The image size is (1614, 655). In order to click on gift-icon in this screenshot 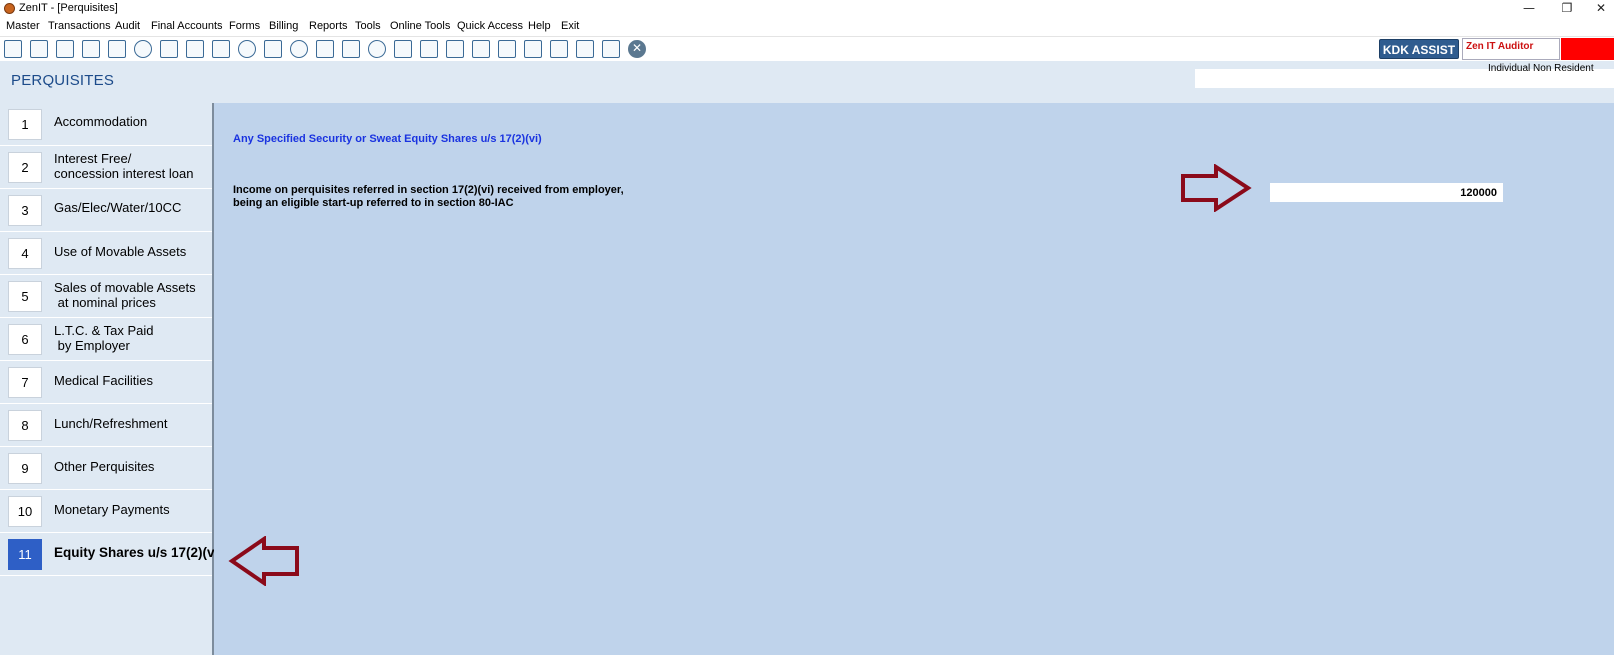, I will do `click(117, 49)`.